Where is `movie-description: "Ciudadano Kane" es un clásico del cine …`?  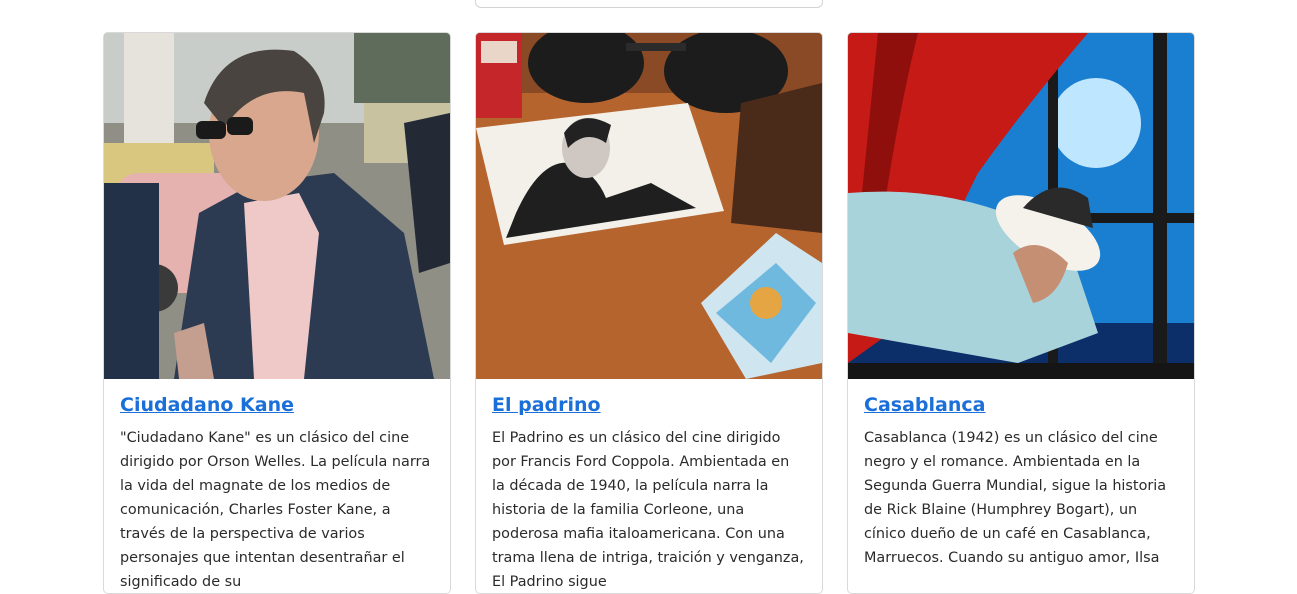
movie-description: "Ciudadano Kane" es un clásico del cine … is located at coordinates (275, 510).